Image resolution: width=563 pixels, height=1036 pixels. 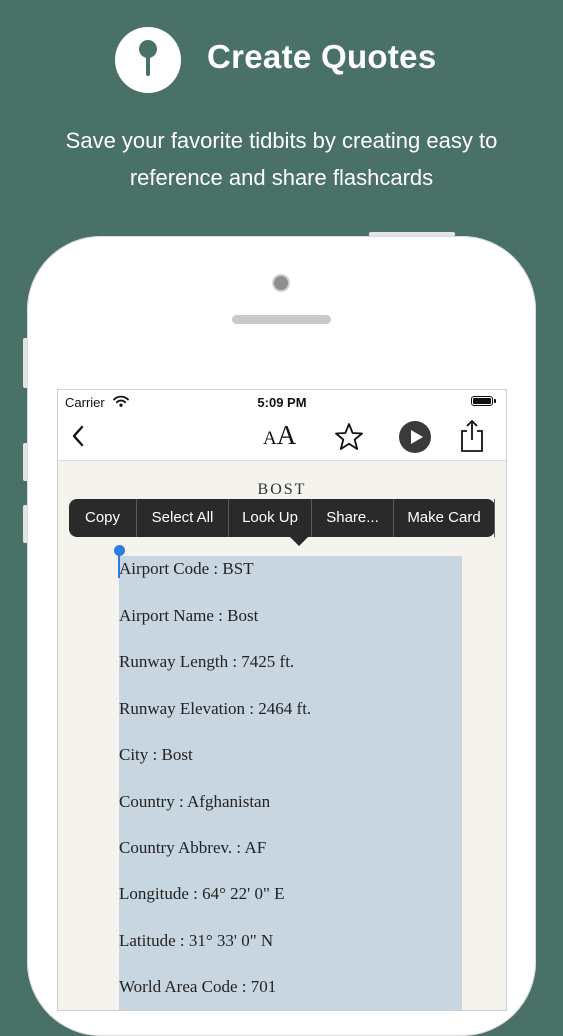 I want to click on earpiece-speaker, so click(x=281, y=319).